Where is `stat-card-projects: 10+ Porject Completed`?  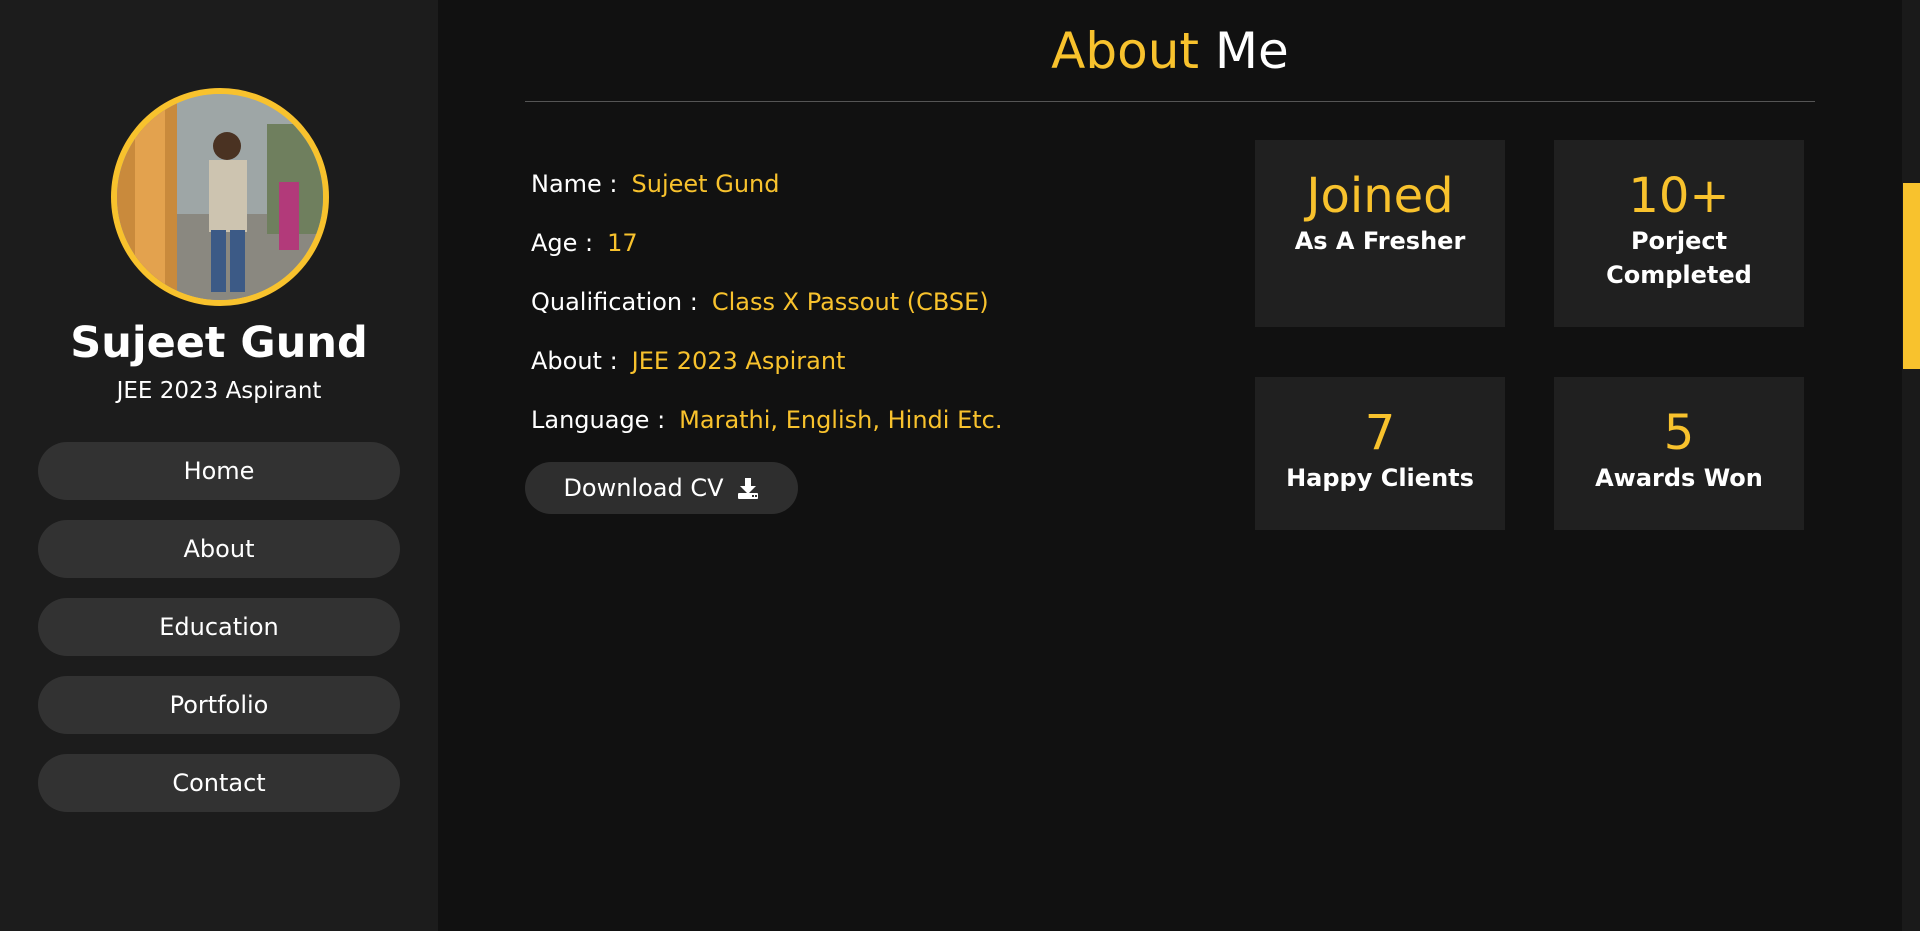
stat-card-projects: 10+ Porject Completed is located at coordinates (1679, 233).